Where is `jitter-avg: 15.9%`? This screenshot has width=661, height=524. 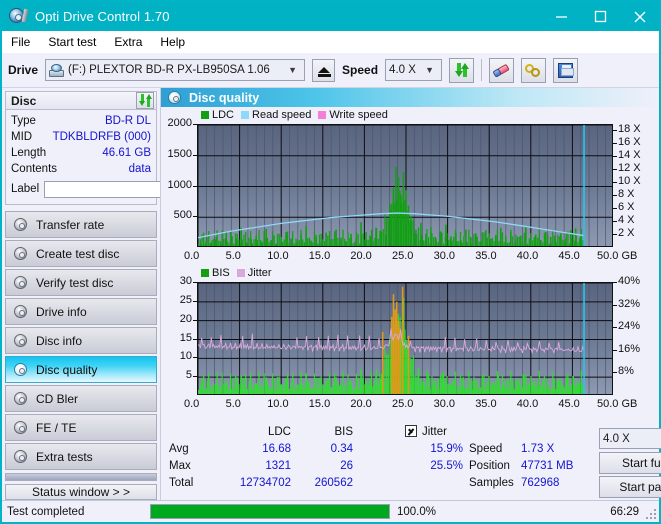 jitter-avg: 15.9% is located at coordinates (446, 449).